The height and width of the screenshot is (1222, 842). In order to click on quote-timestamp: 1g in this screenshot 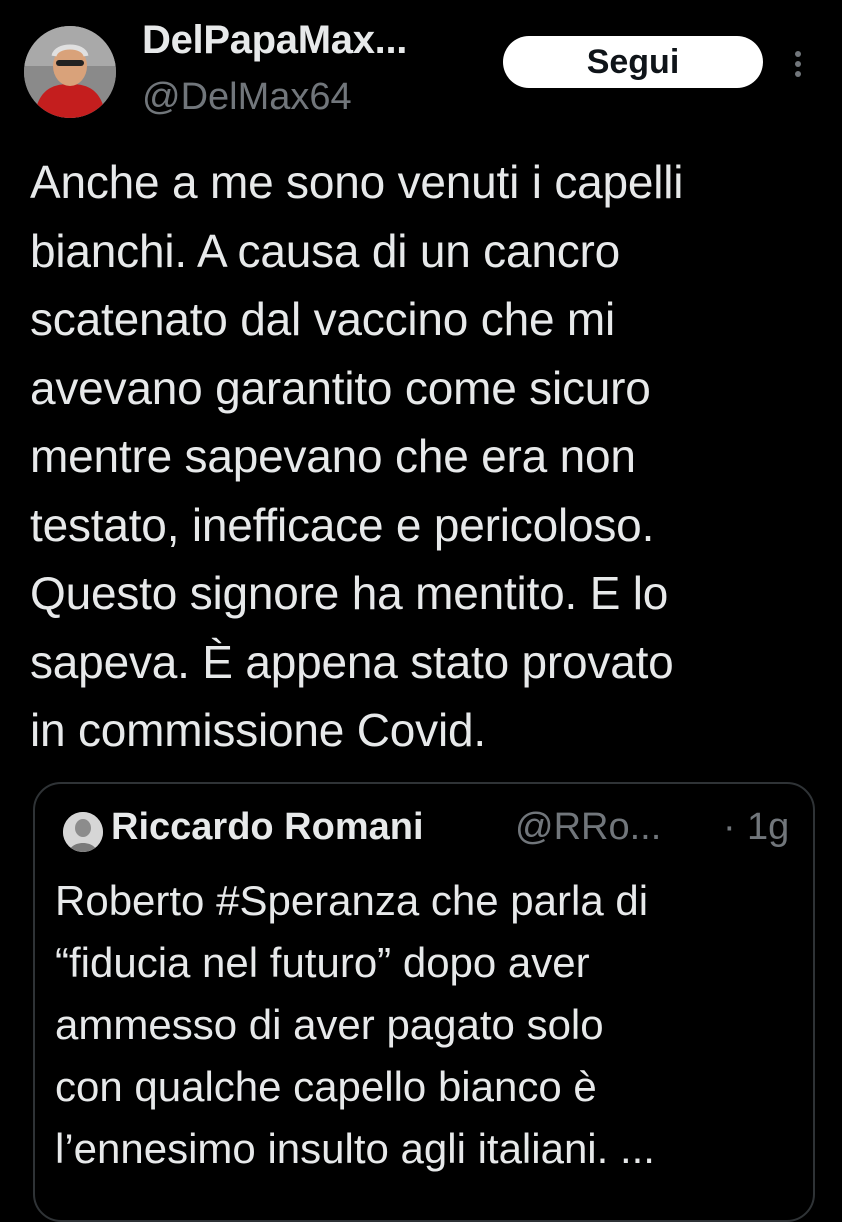, I will do `click(768, 827)`.